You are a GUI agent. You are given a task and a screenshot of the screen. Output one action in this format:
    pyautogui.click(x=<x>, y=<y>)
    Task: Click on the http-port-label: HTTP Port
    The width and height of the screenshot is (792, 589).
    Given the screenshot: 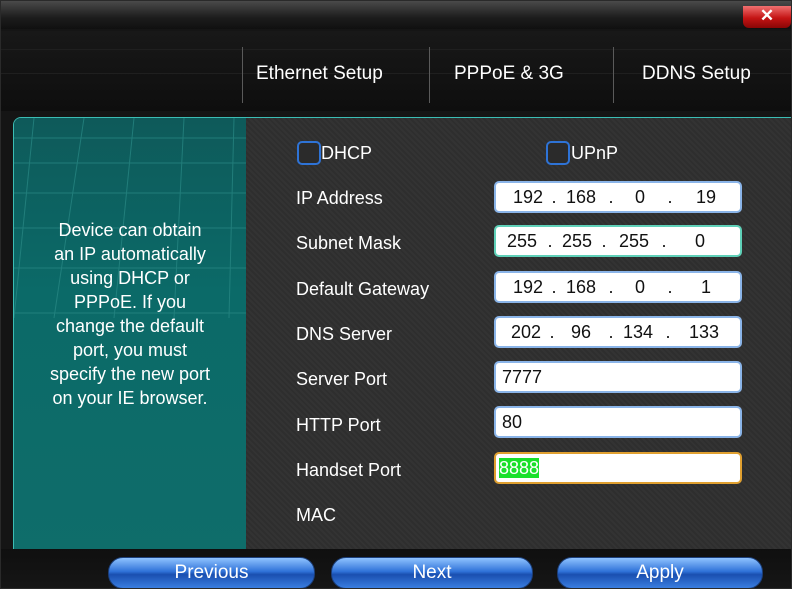 What is the action you would take?
    pyautogui.click(x=338, y=425)
    